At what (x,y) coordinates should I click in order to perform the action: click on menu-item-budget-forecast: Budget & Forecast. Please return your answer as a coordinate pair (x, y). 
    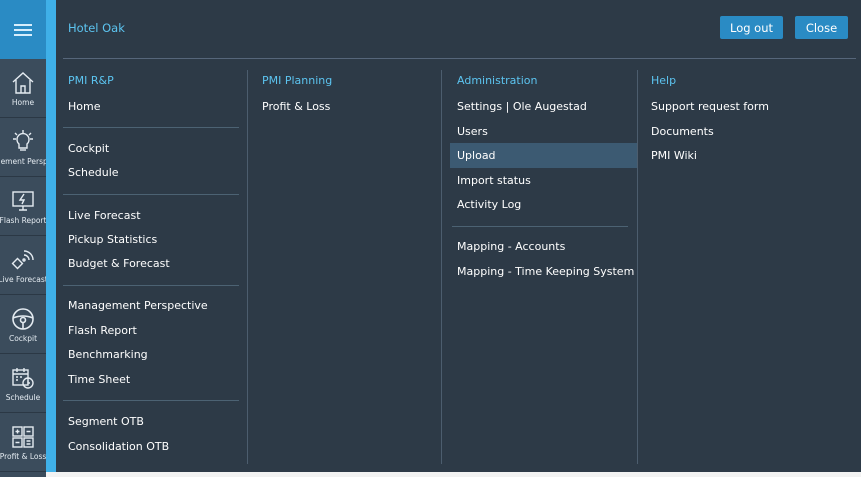
    Looking at the image, I should click on (119, 263).